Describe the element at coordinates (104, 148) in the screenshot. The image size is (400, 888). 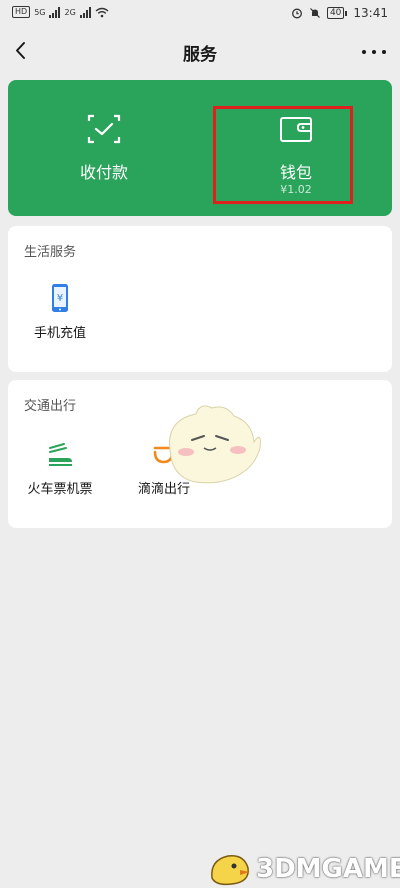
I see `pay-receive-button: 收付款` at that location.